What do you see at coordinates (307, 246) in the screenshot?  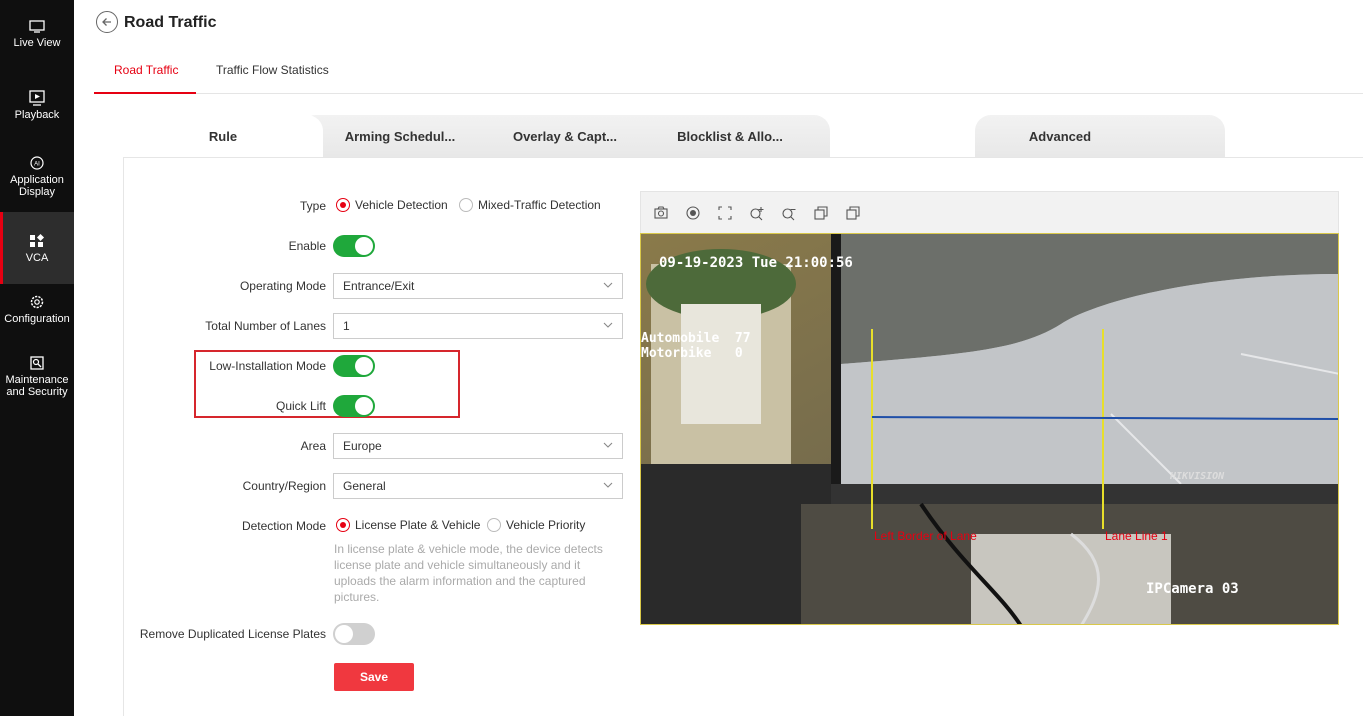 I see `enable-label: Enable` at bounding box center [307, 246].